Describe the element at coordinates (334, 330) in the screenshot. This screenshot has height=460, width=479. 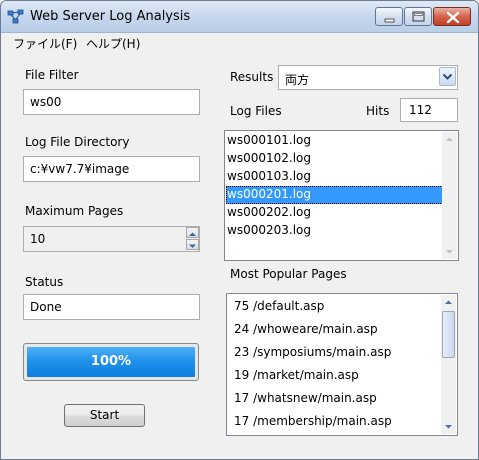
I see `list-item: 24 /whoweare/main.asp` at that location.